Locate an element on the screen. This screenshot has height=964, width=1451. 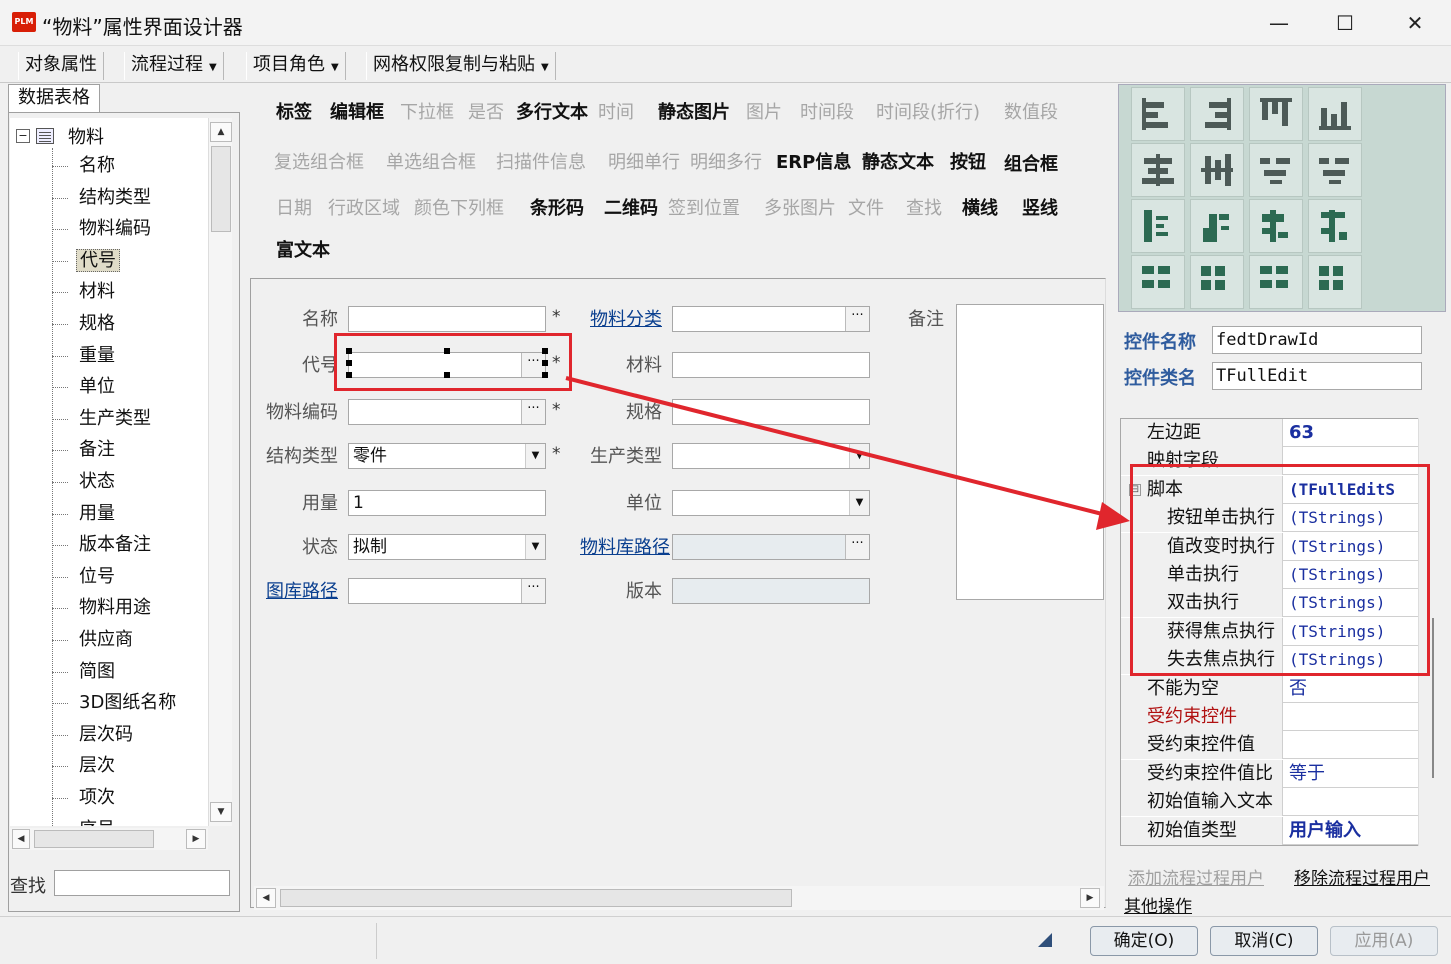
palette-control: 静态图片 is located at coordinates (694, 111).